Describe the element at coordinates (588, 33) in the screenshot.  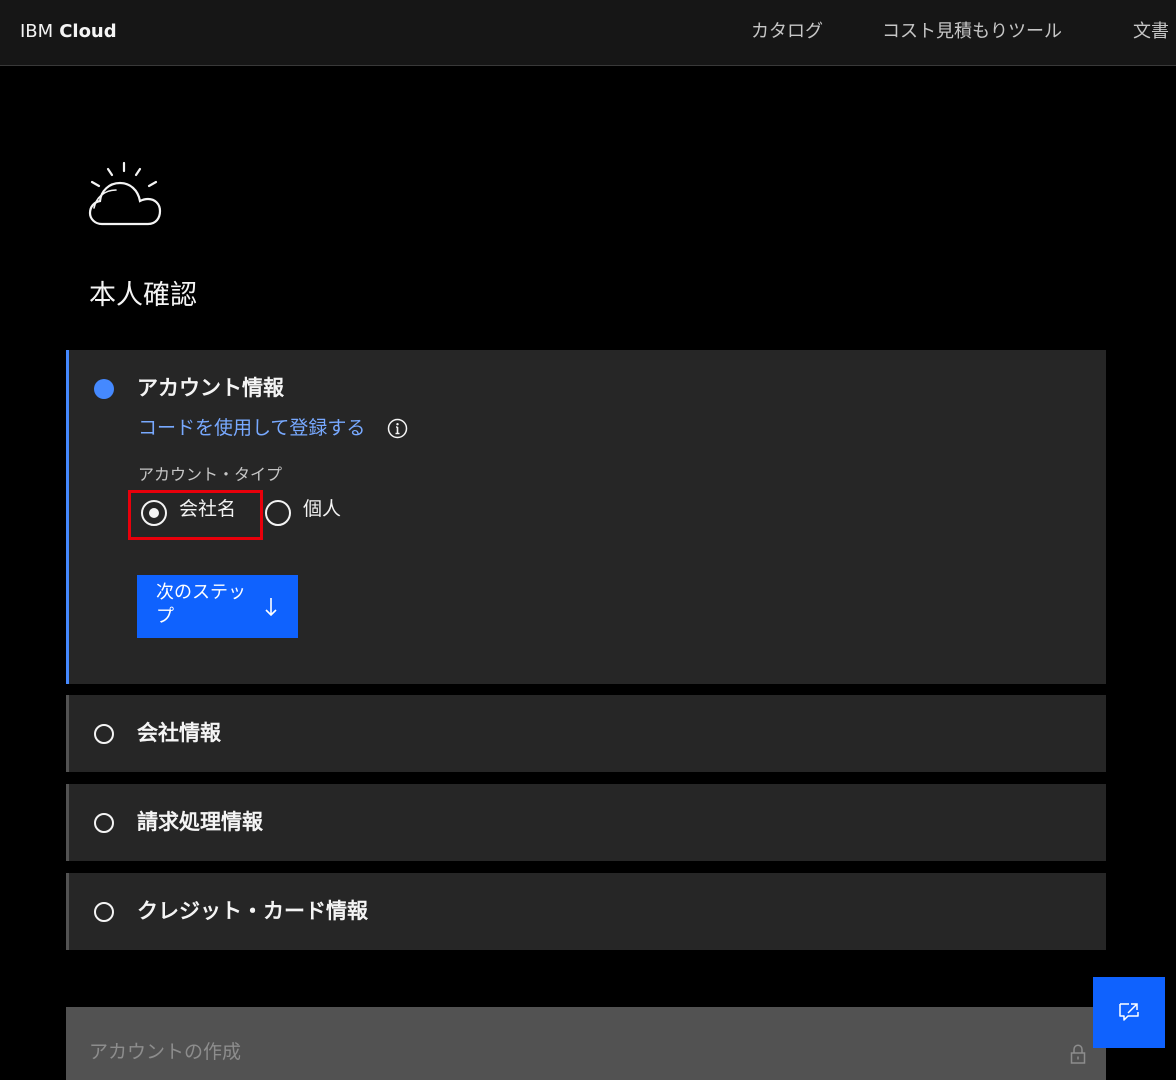
I see `top-header: IBM Cloud カタログ コスト見積もりツール 文書` at that location.